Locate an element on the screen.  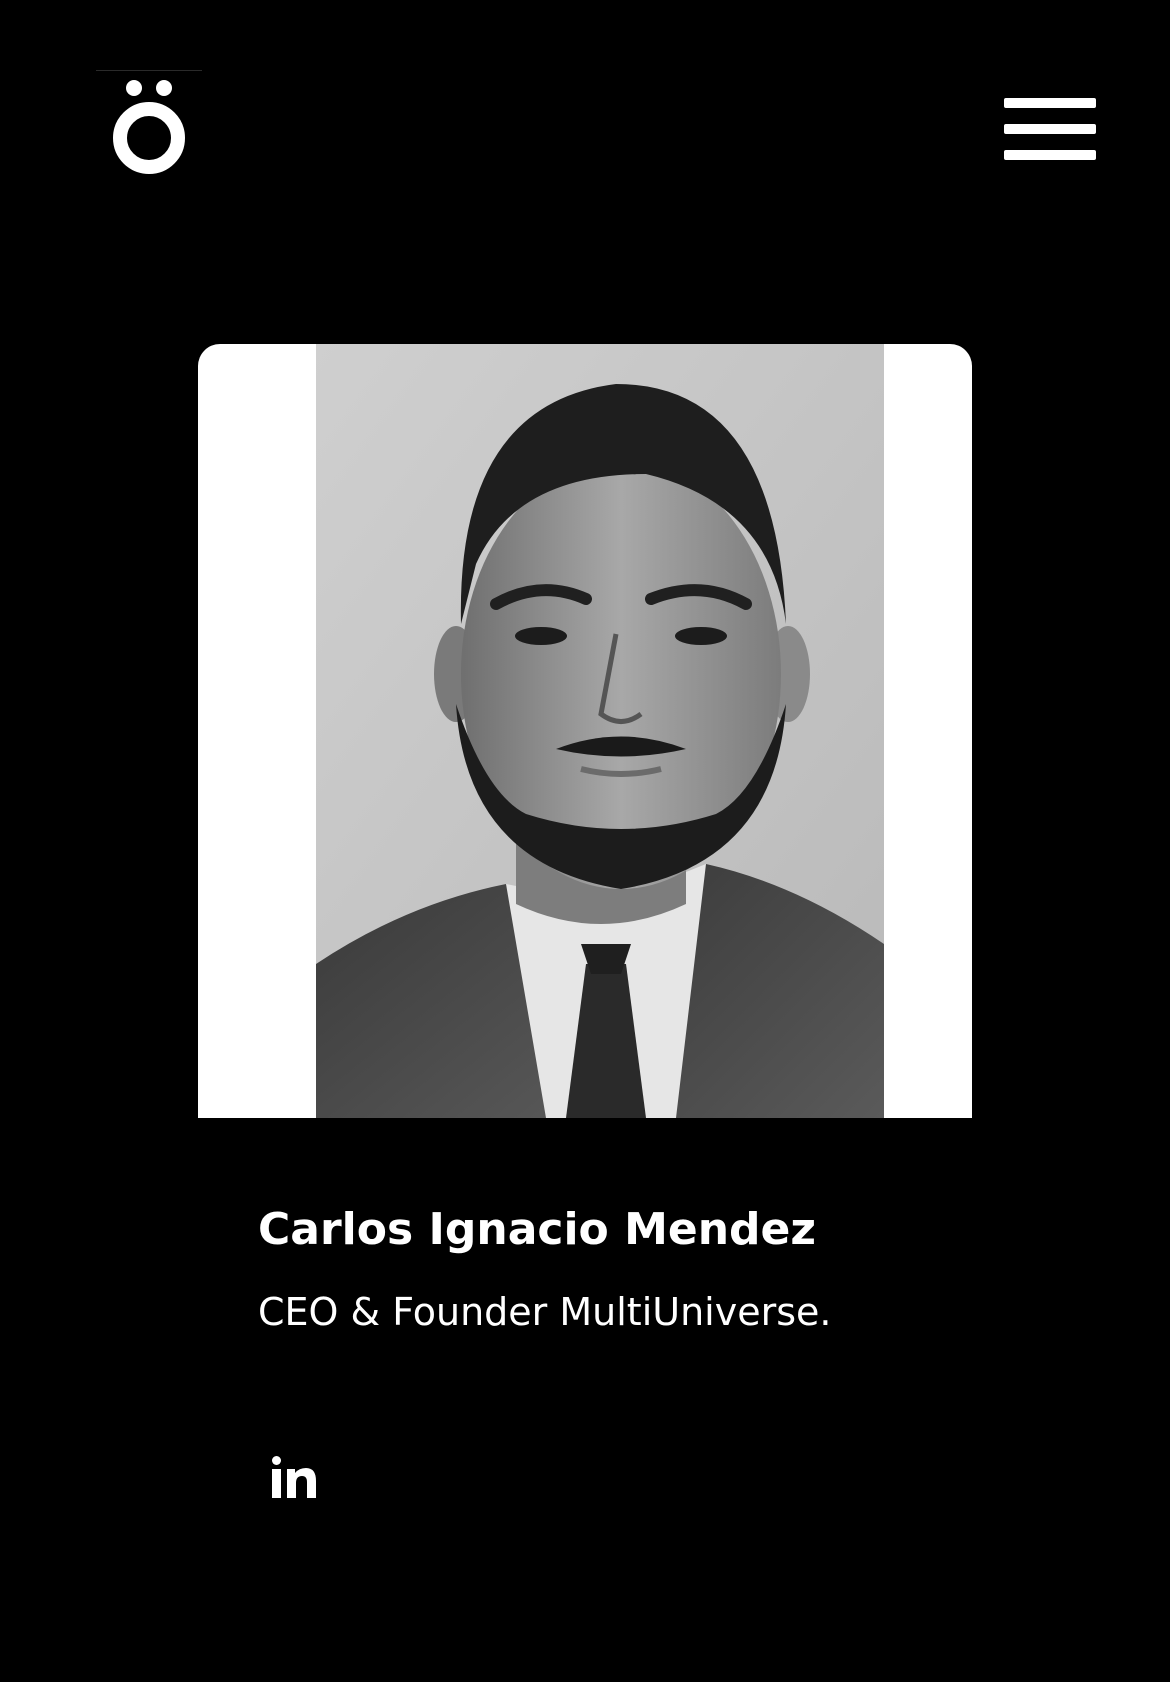
hamburger-menu-icon-bar-bottom is located at coordinates (1050, 155).